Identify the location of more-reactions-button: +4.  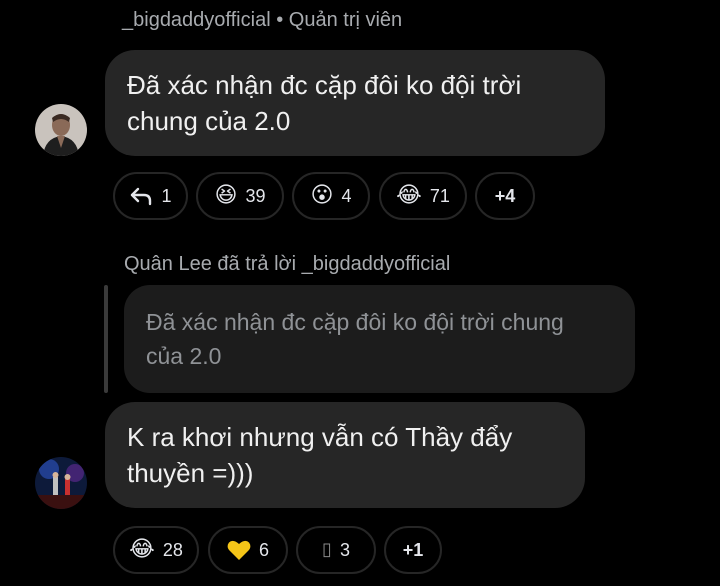
(505, 196).